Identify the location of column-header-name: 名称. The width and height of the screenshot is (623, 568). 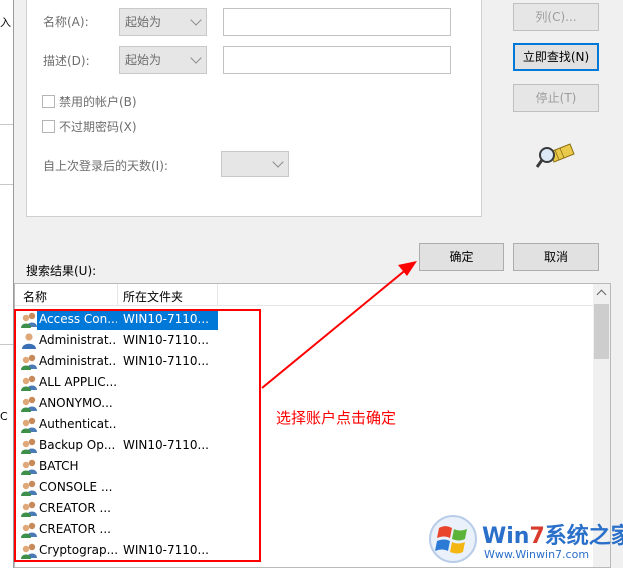
(35, 296).